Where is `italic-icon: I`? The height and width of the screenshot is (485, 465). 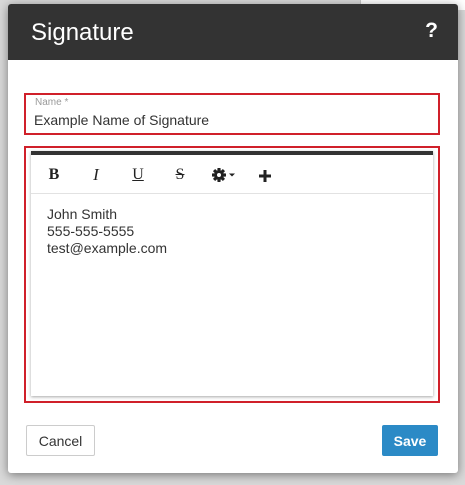 italic-icon: I is located at coordinates (96, 175).